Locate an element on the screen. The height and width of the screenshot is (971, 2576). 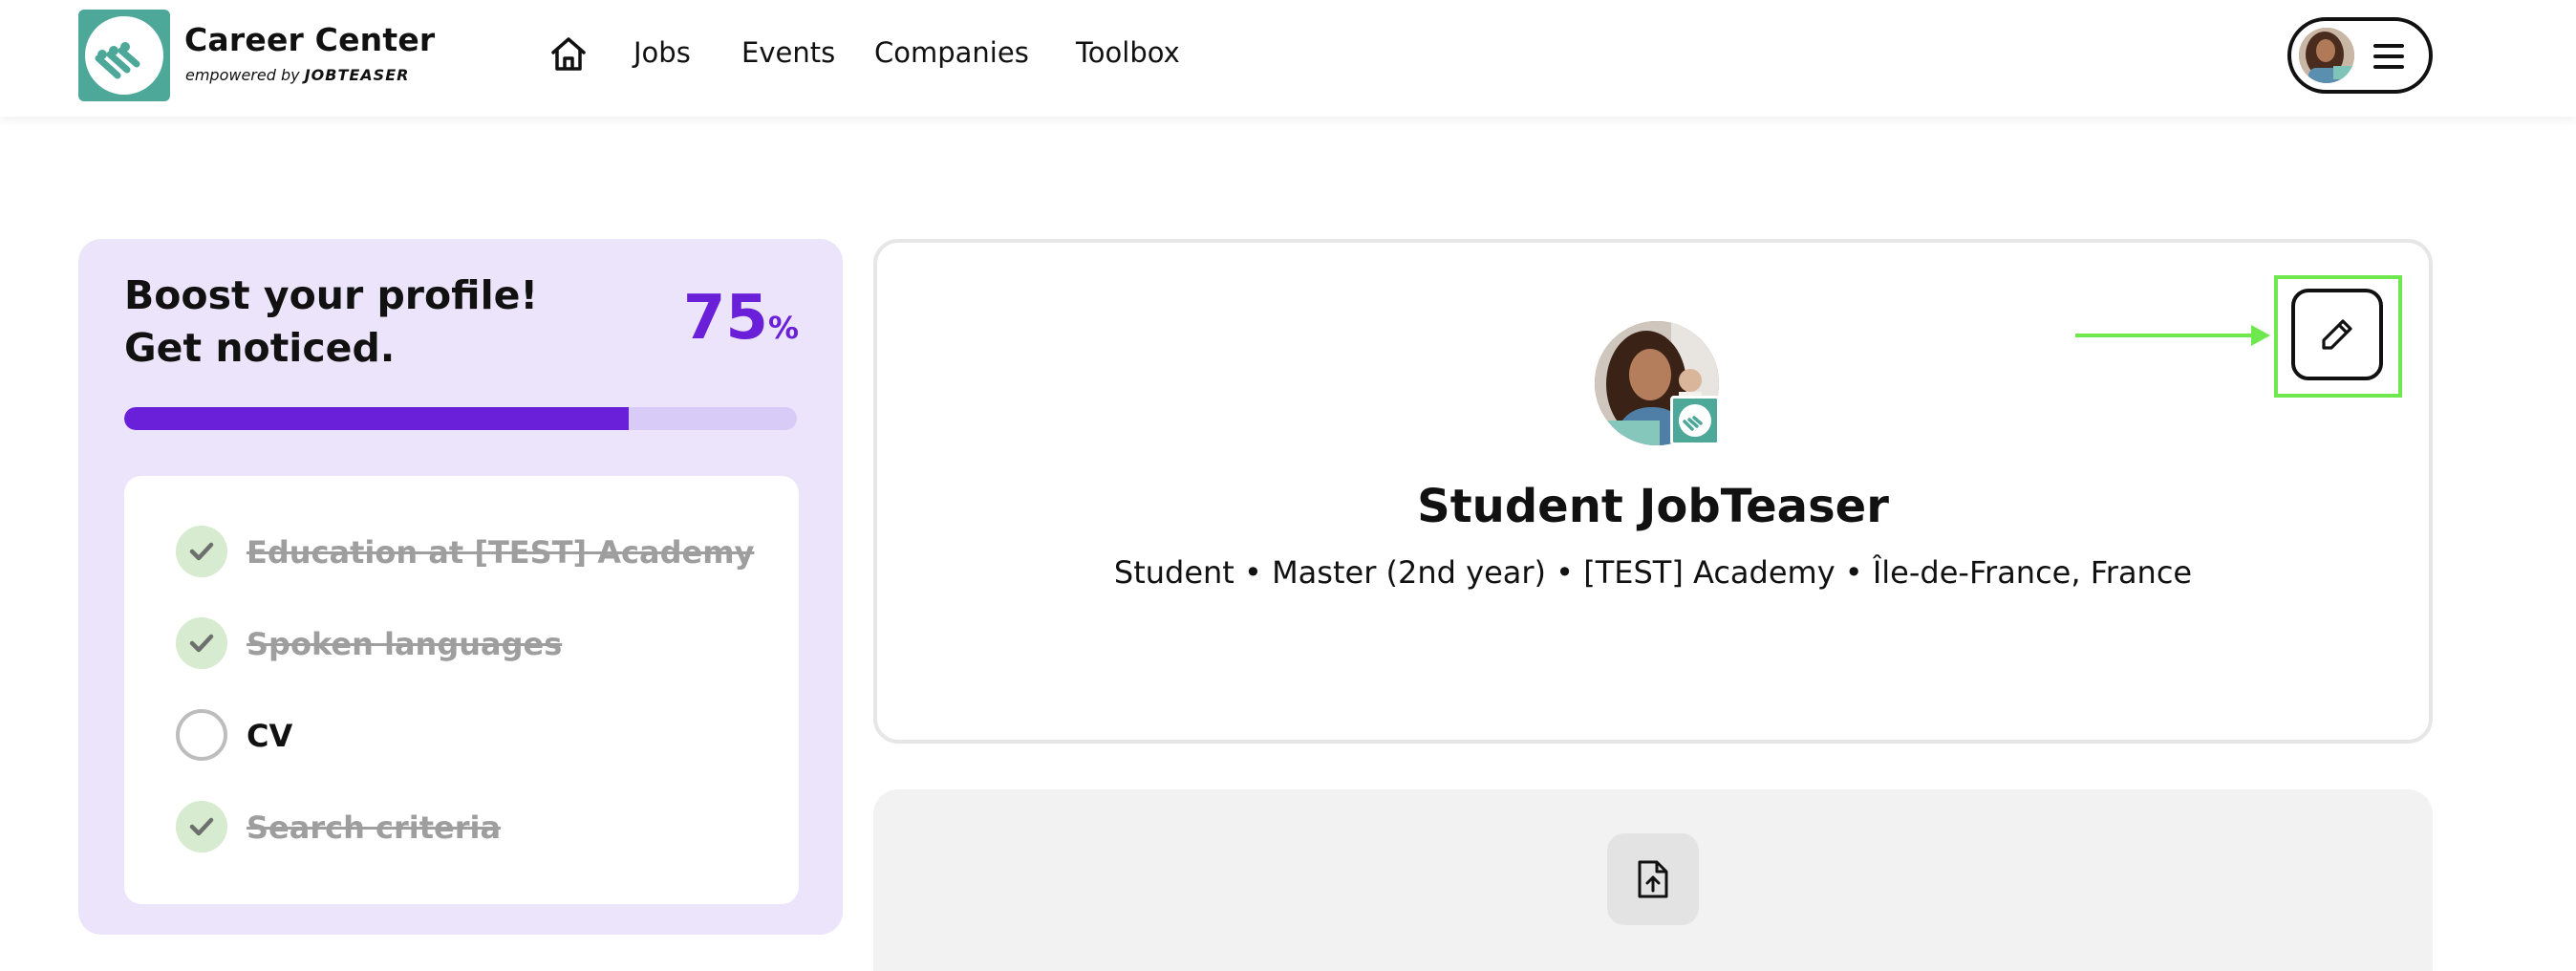
checklist-label: Education at [TEST] Academy is located at coordinates (501, 552).